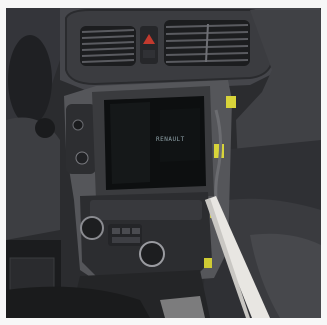 Image resolution: width=327 pixels, height=325 pixels. I want to click on steering-wheel-shadow, so click(30, 80).